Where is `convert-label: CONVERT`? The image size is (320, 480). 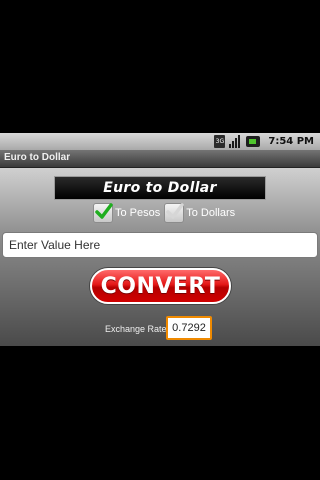
convert-label: CONVERT is located at coordinates (160, 286).